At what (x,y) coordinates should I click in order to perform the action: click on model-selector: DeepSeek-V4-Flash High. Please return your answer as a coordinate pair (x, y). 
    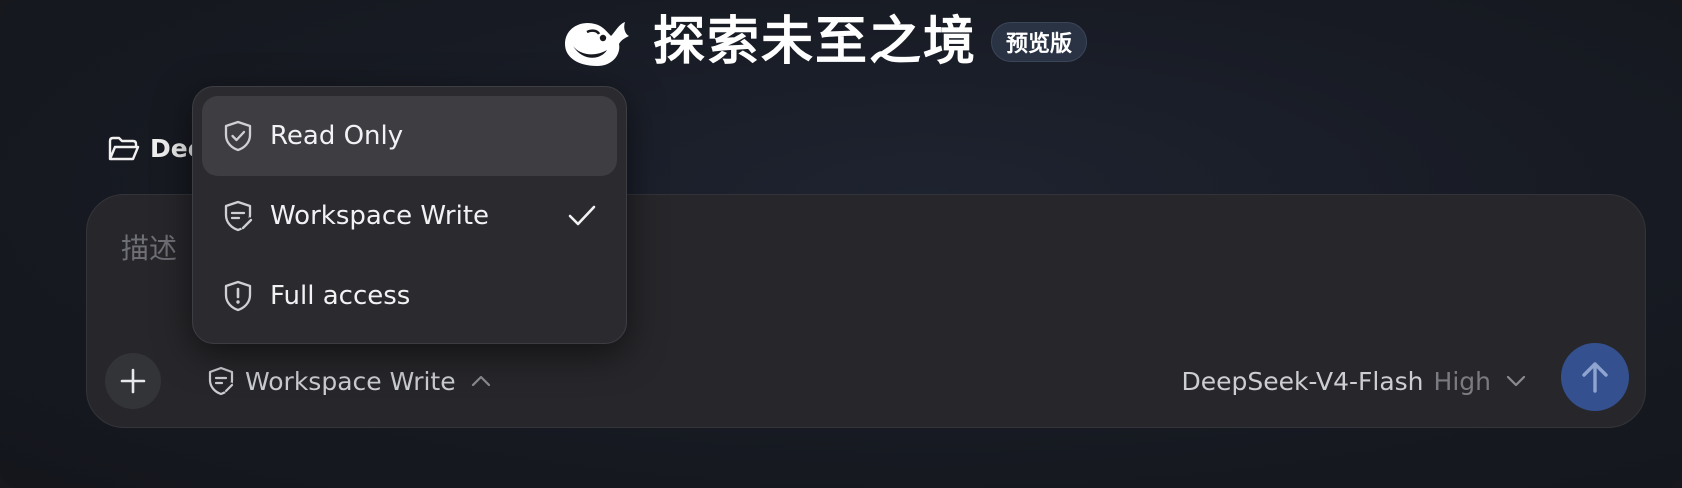
    Looking at the image, I should click on (1354, 381).